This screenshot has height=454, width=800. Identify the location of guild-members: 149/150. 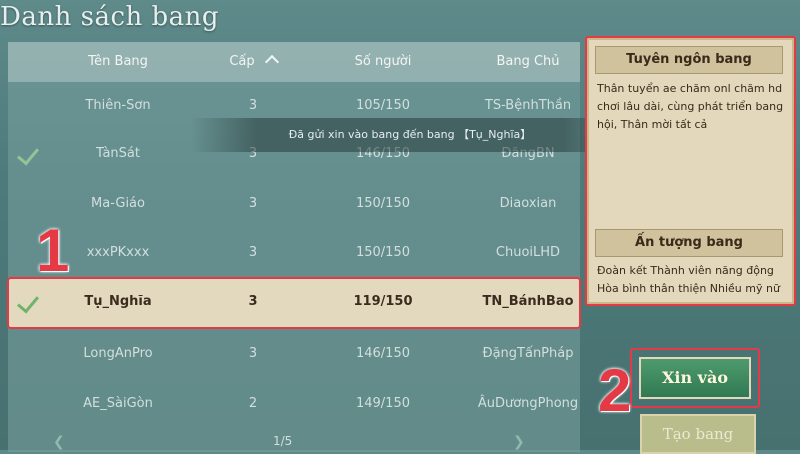
(382, 403).